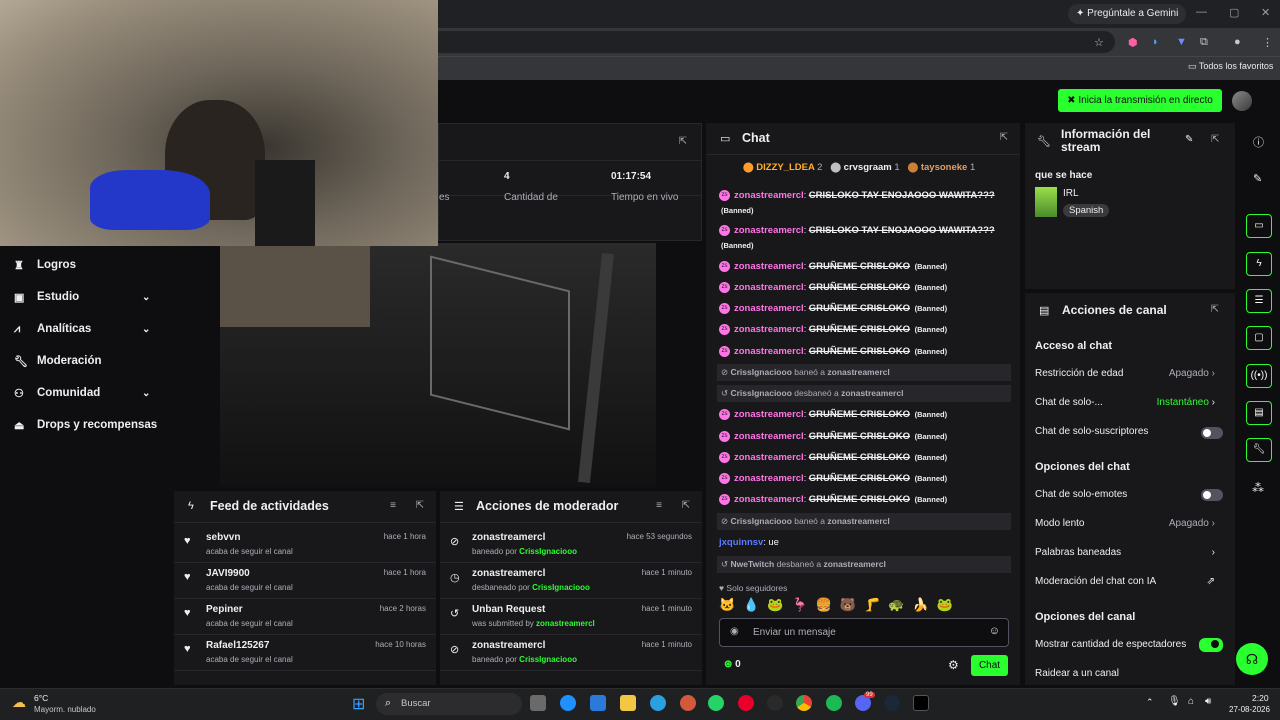 The image size is (1280, 720). What do you see at coordinates (1189, 139) in the screenshot?
I see `edit-pencil-icon: ✎` at bounding box center [1189, 139].